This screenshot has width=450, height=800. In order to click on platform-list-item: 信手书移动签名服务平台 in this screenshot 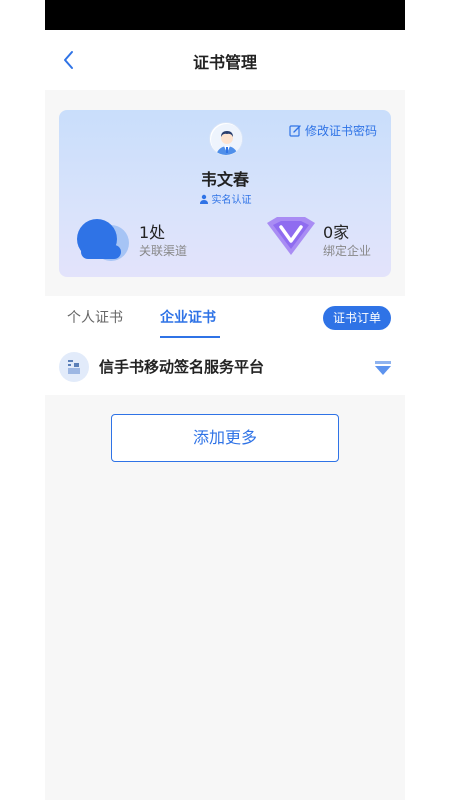, I will do `click(225, 367)`.